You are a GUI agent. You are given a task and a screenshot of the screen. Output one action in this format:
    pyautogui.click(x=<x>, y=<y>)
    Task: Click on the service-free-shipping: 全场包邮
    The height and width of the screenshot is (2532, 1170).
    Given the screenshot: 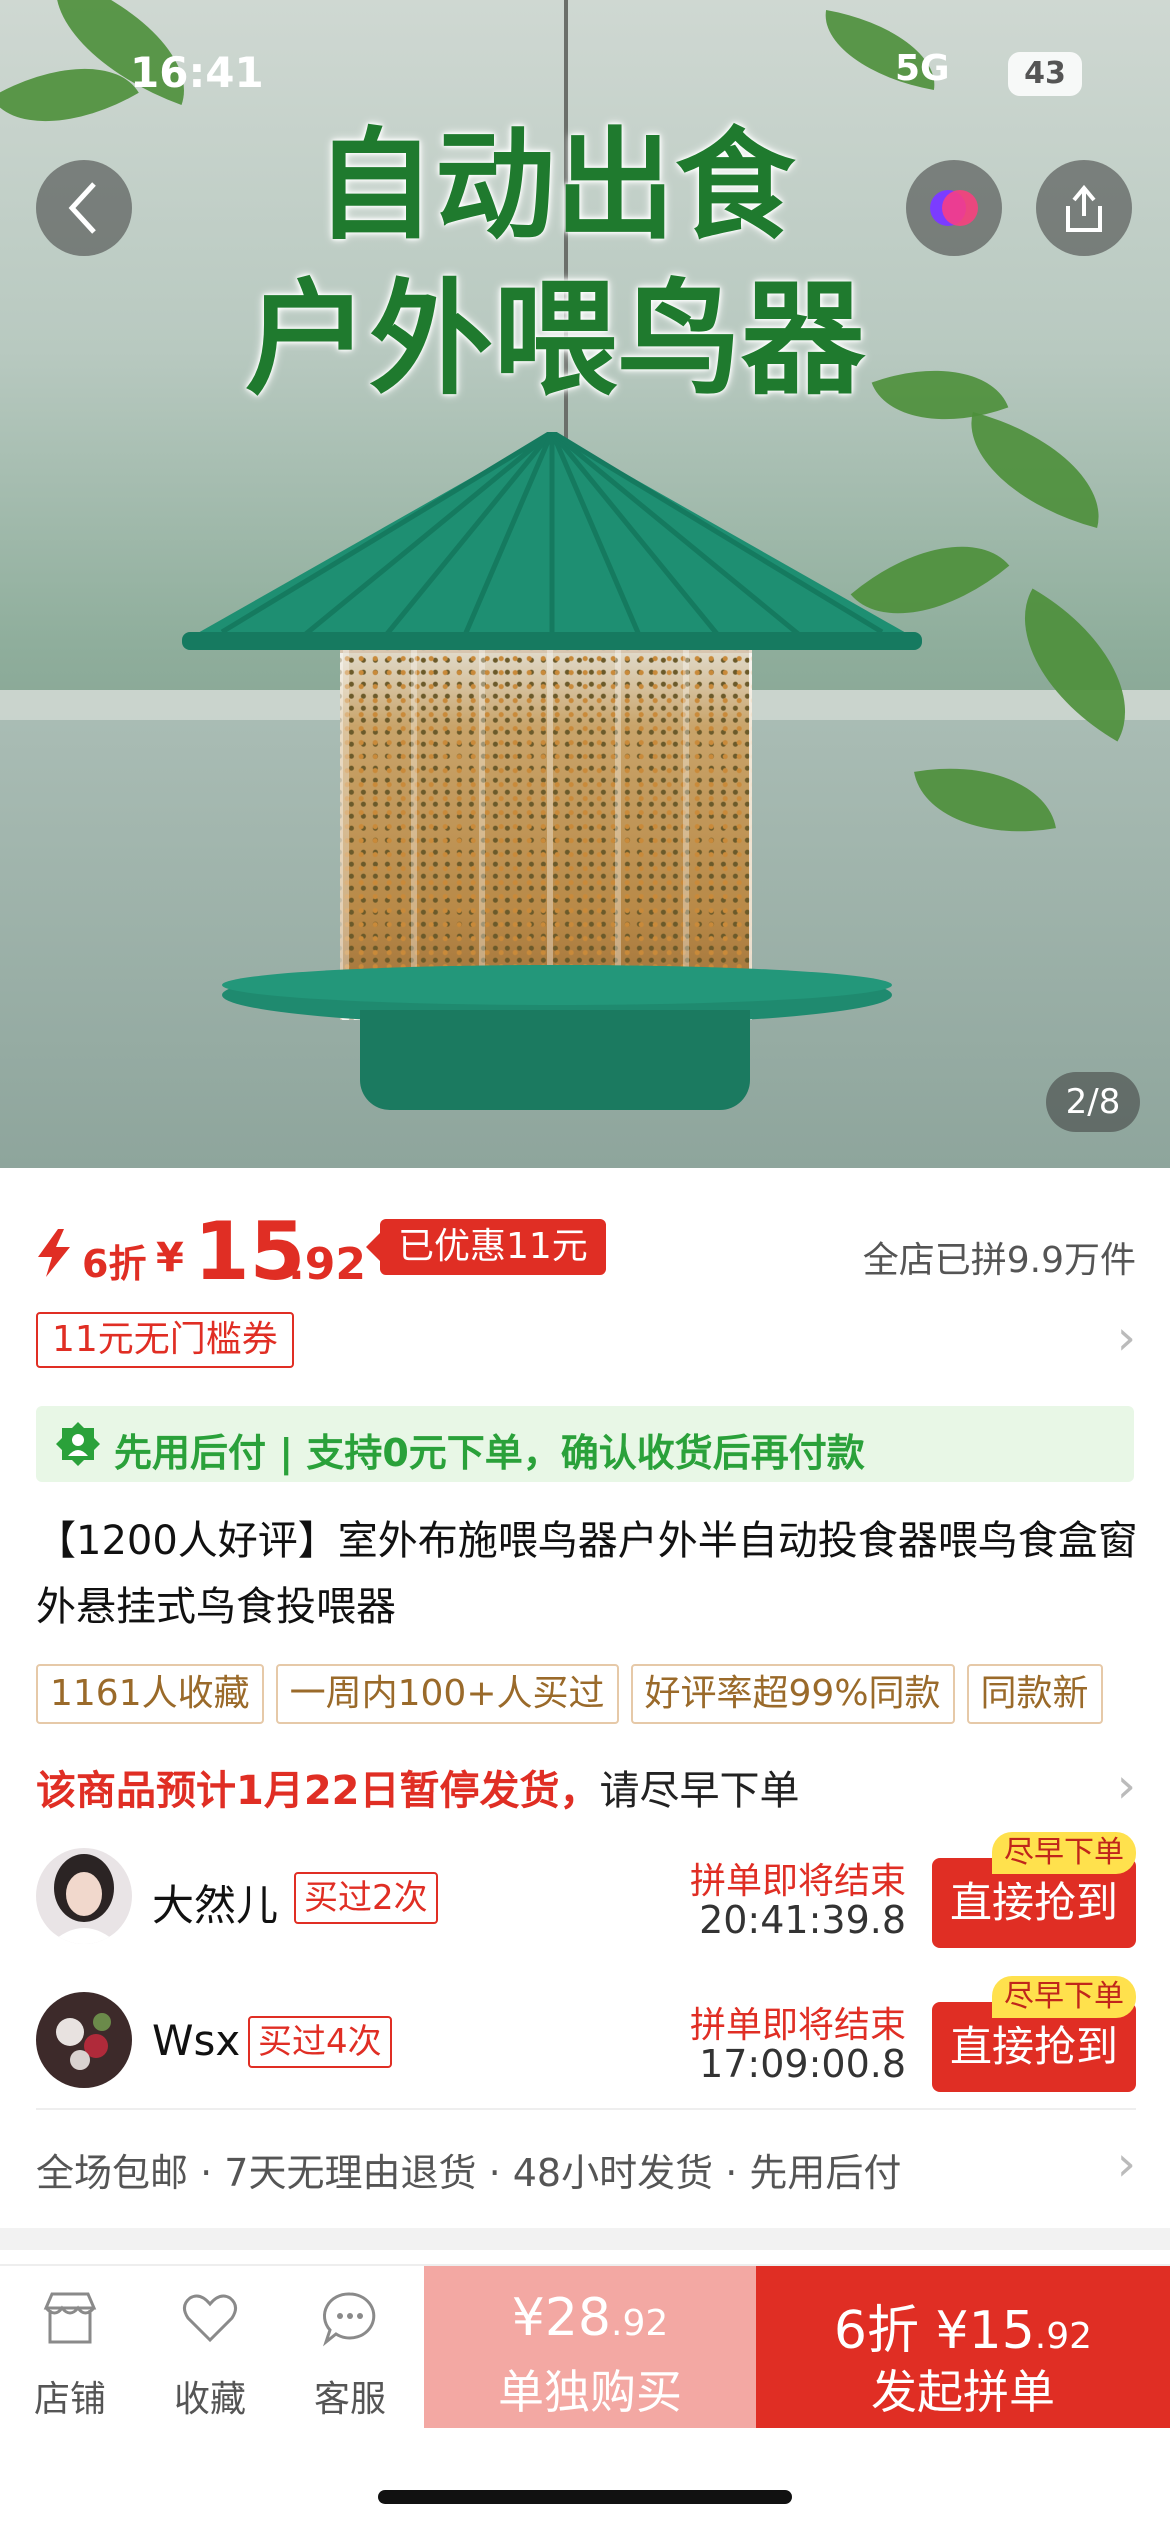 What is the action you would take?
    pyautogui.click(x=112, y=2173)
    